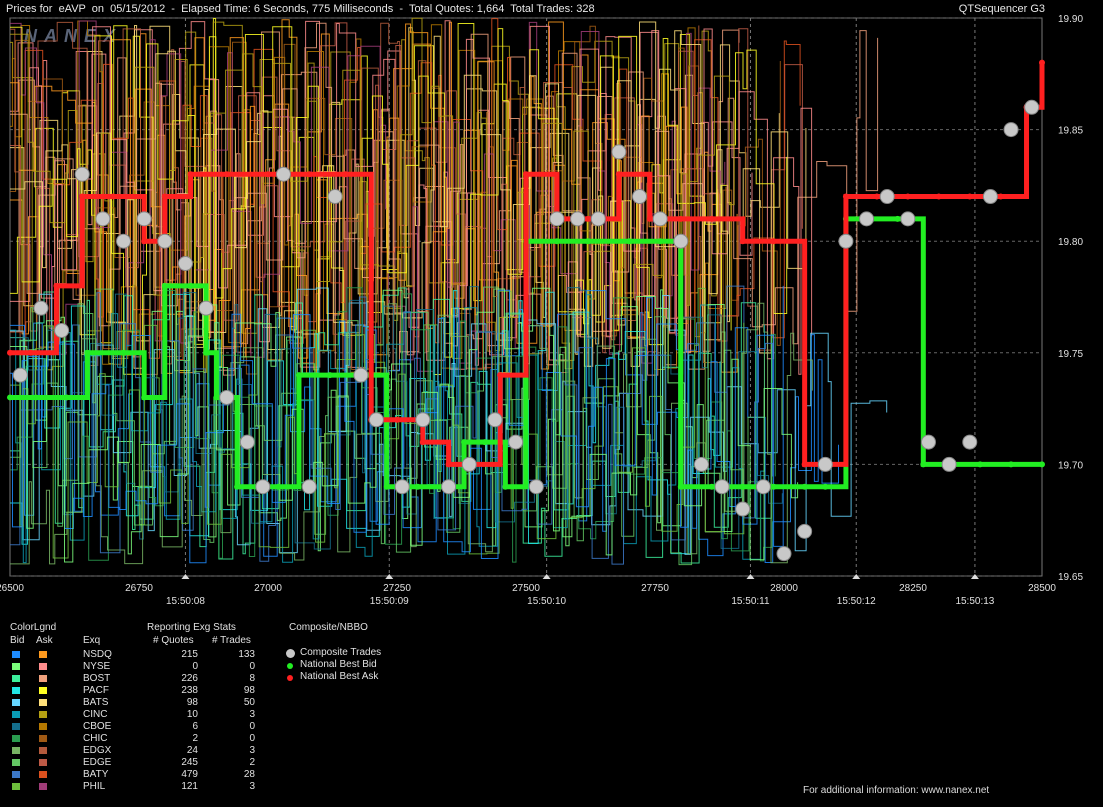 This screenshot has width=1103, height=807. I want to click on trade-count: 0, so click(252, 726).